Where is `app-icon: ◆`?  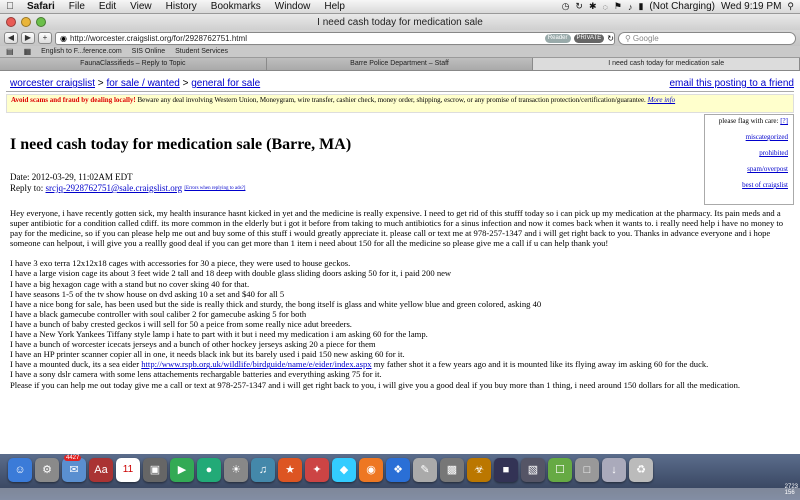 app-icon: ◆ is located at coordinates (344, 470).